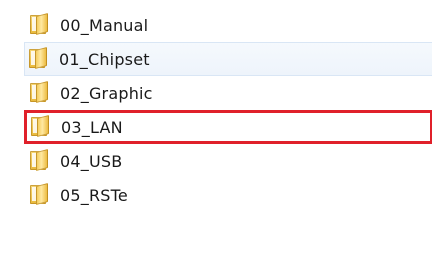 The width and height of the screenshot is (432, 278). What do you see at coordinates (106, 93) in the screenshot?
I see `folder-name: 02_Graphic` at bounding box center [106, 93].